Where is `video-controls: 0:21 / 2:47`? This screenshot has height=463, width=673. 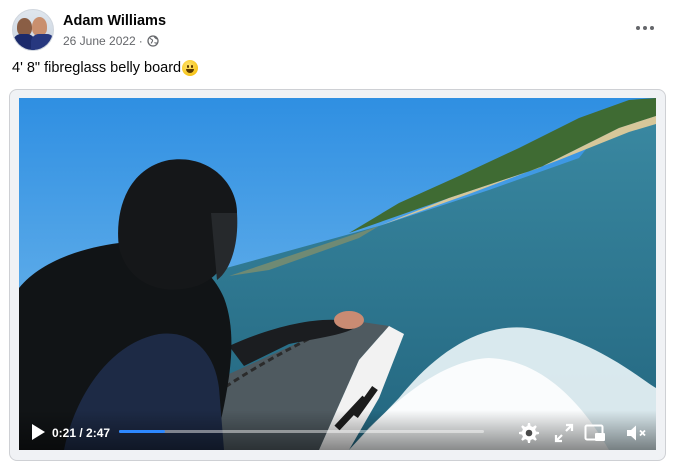 video-controls: 0:21 / 2:47 is located at coordinates (337, 430).